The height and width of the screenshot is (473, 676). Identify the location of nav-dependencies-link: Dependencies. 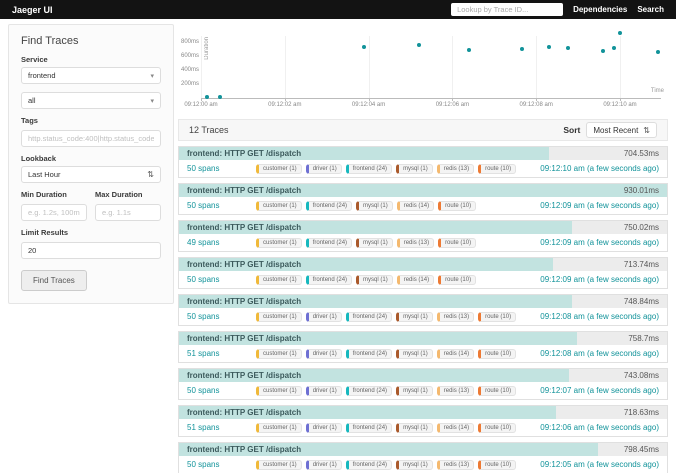
(600, 9).